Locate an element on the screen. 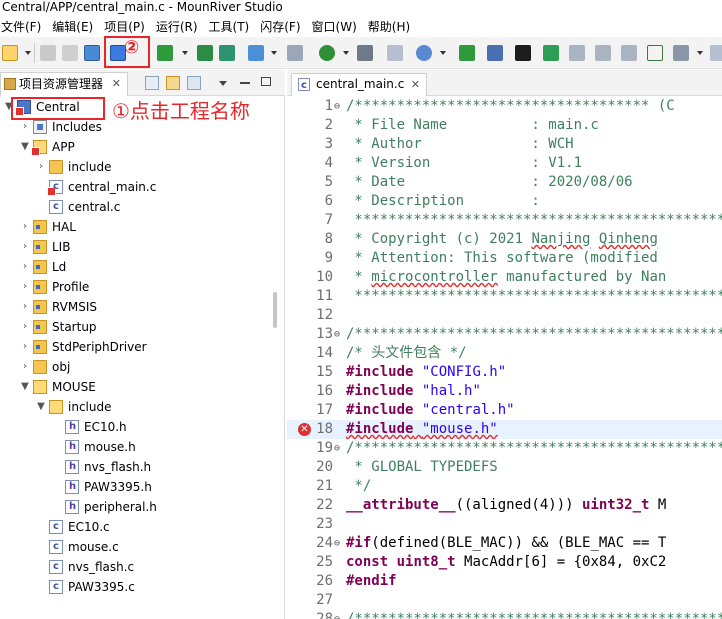  code-text: __attribute__((aligned(4))) uint32_t M is located at coordinates (506, 505).